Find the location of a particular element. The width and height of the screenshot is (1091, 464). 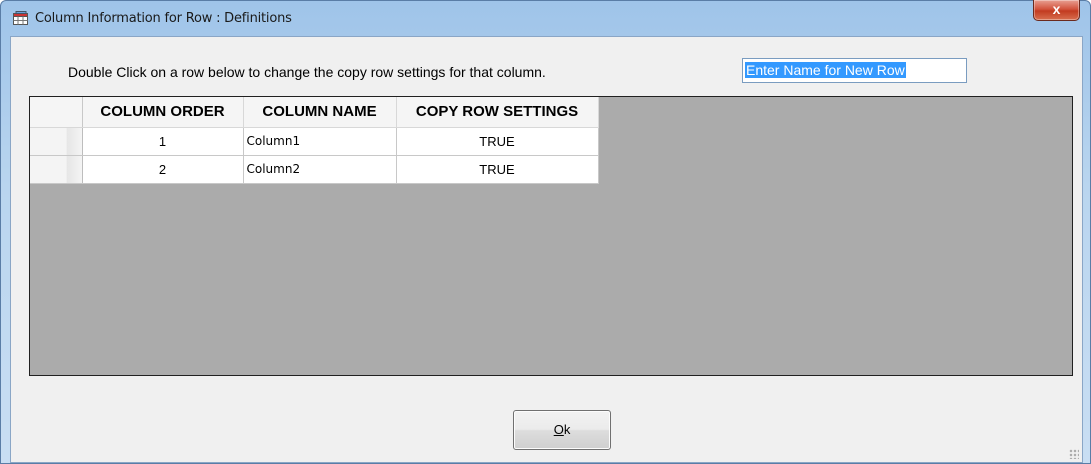

column-header-name: COLUMN NAME is located at coordinates (320, 112).